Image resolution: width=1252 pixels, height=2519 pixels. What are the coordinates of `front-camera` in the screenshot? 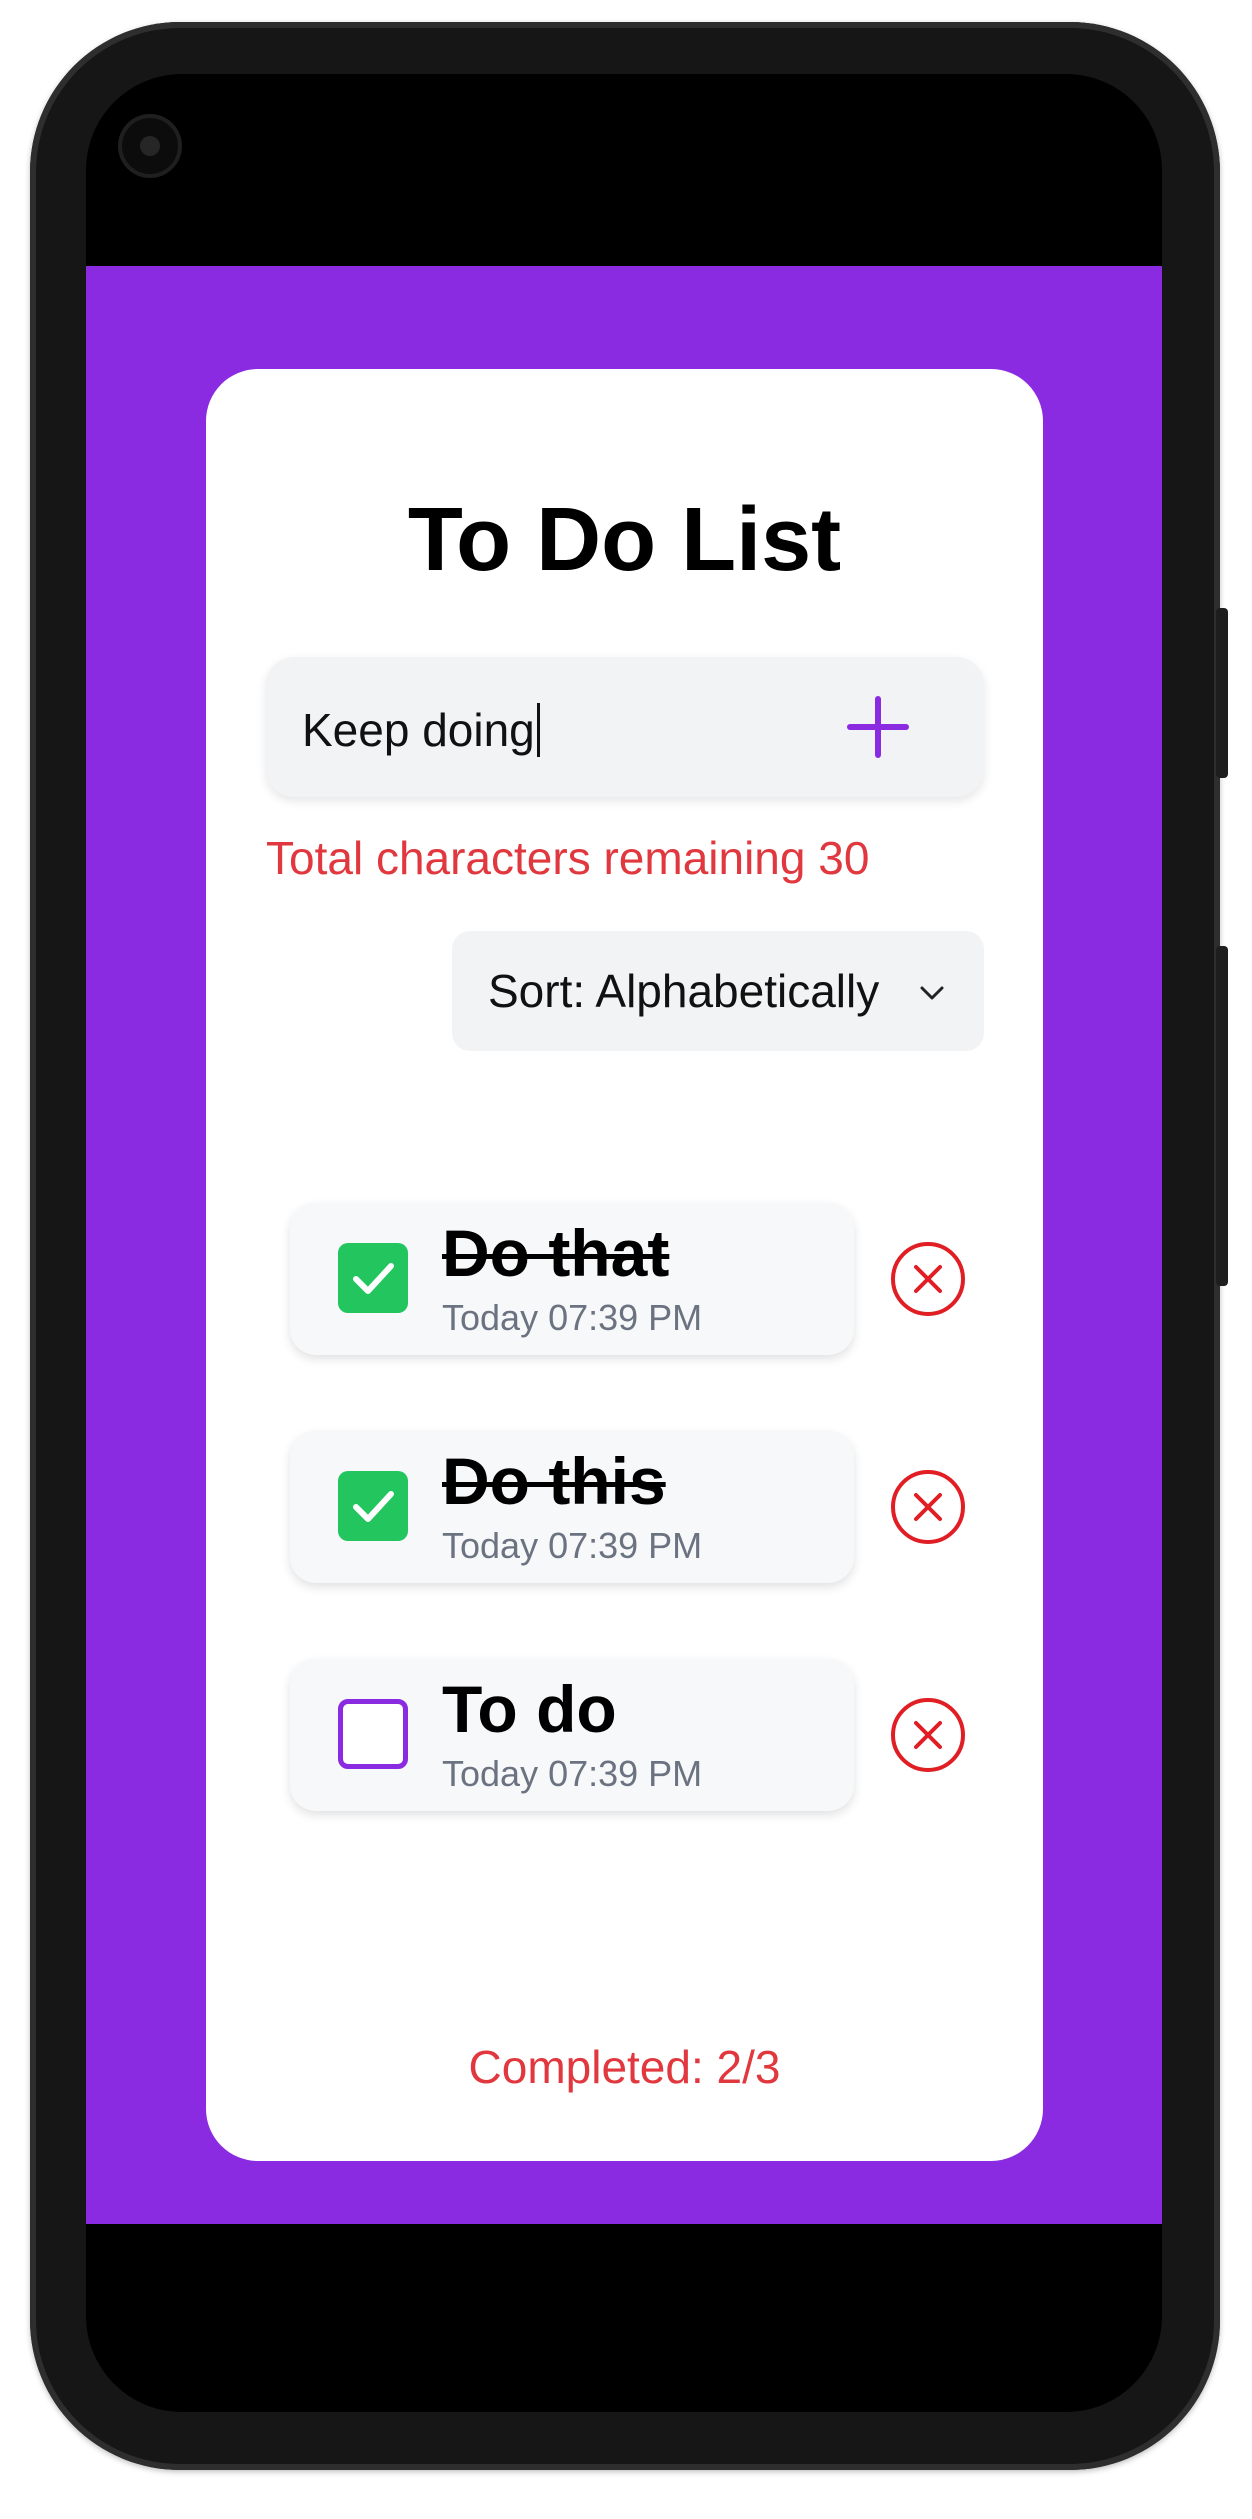 It's located at (150, 146).